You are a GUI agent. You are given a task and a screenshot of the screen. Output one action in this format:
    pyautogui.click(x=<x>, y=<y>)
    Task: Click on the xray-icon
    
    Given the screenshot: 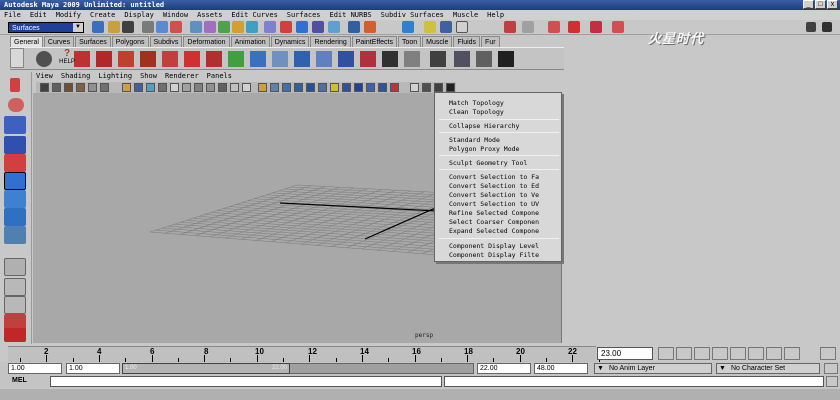 What is the action you would take?
    pyautogui.click(x=234, y=87)
    